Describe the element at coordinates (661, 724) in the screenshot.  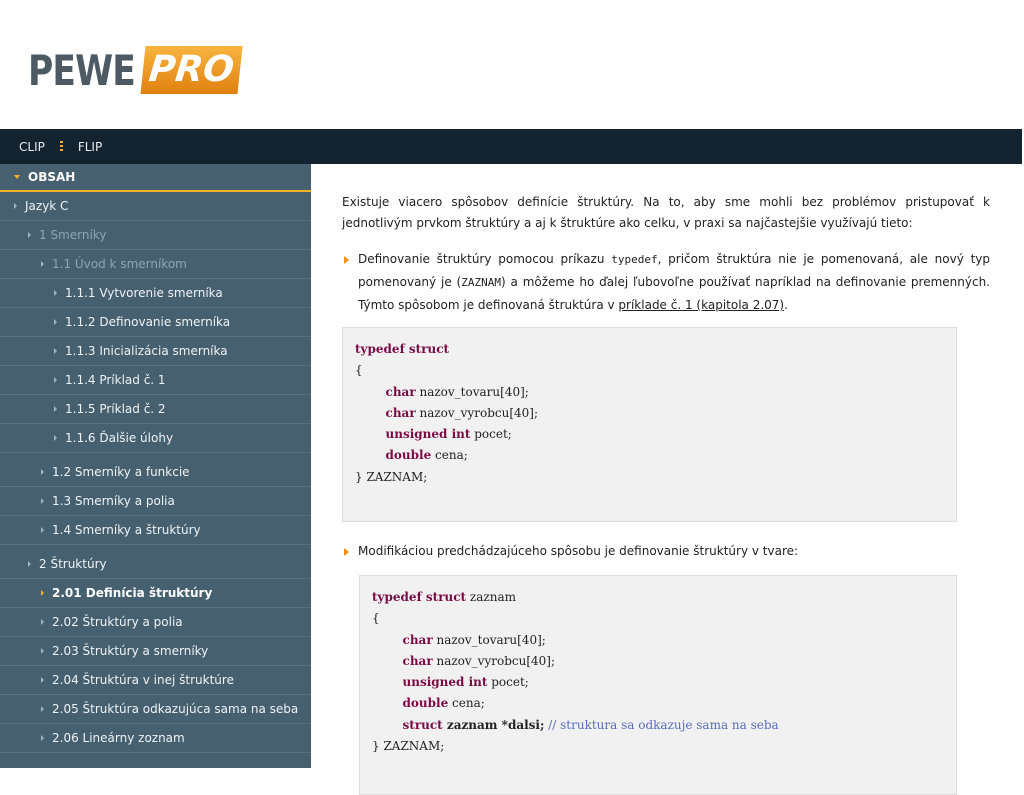
I see `code-comment: // struktura sa odkazuje sama na seba` at that location.